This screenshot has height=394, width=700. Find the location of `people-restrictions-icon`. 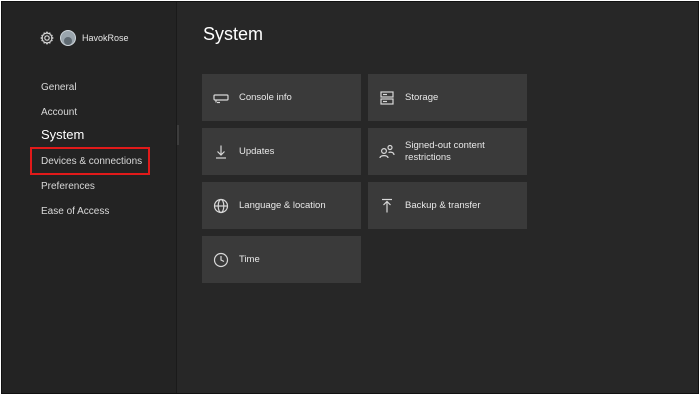

people-restrictions-icon is located at coordinates (387, 151).